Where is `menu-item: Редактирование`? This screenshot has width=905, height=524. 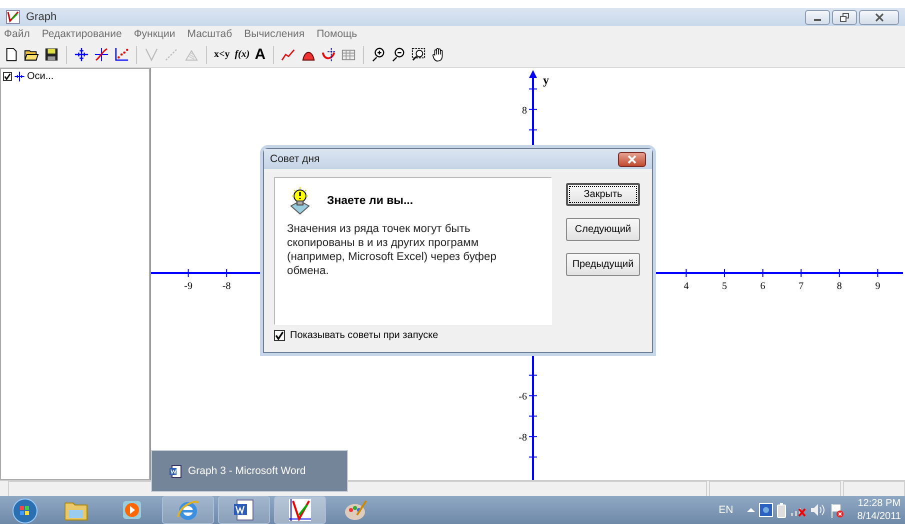
menu-item: Редактирование is located at coordinates (82, 34).